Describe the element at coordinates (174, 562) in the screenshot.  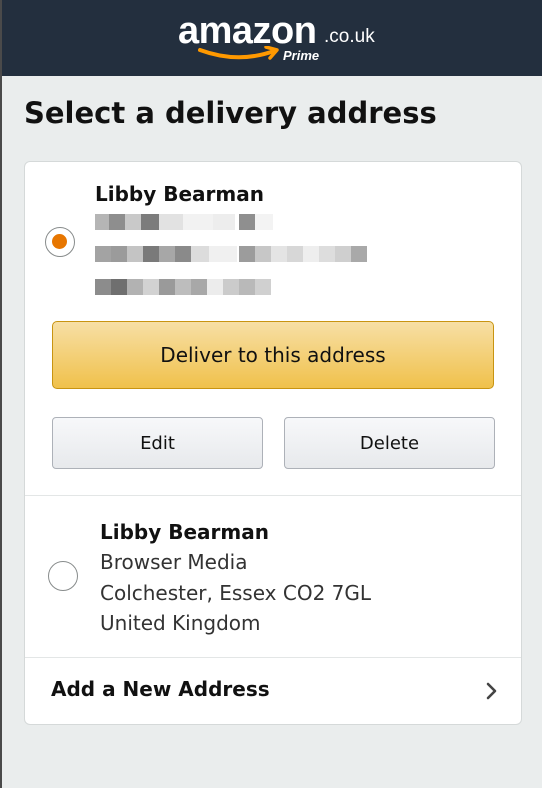
I see `address-2-line-1: Browser Media` at that location.